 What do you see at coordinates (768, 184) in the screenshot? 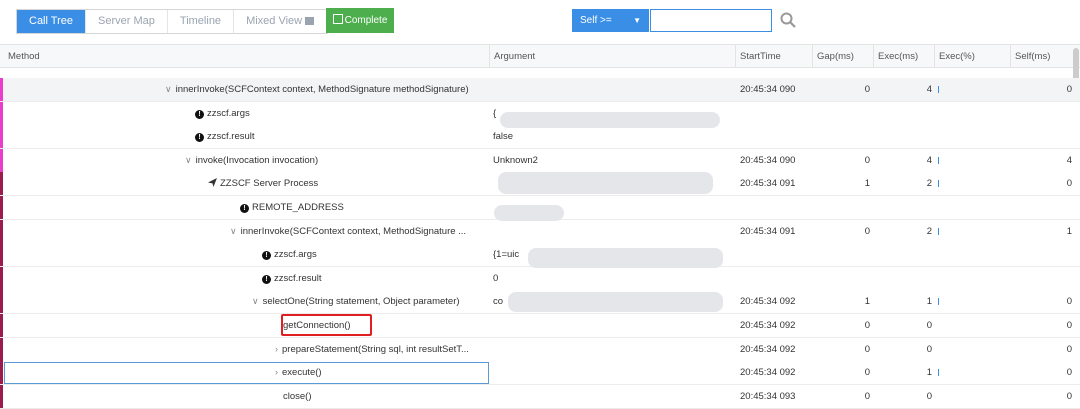
I see `starttime-cell: 20:45:34 091` at bounding box center [768, 184].